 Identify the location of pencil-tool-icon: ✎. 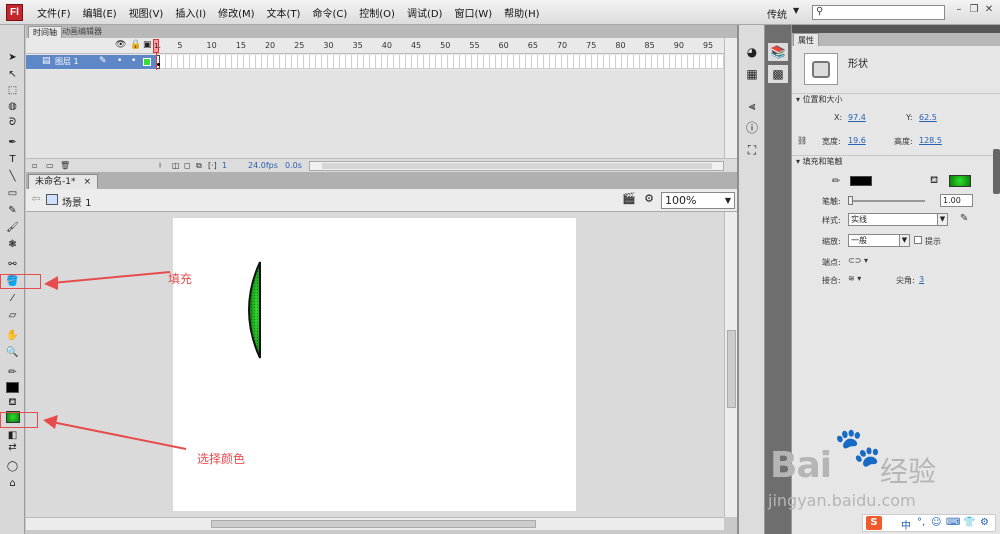
(12, 210).